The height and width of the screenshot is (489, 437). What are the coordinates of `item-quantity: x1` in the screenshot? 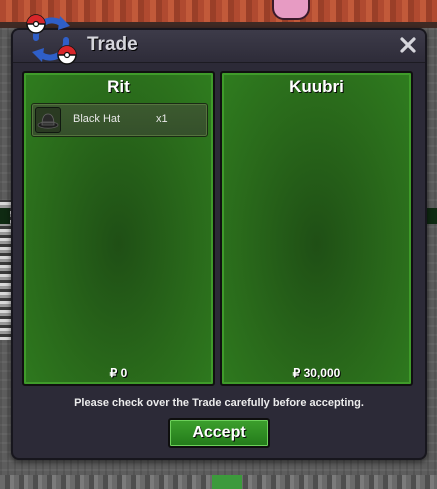 It's located at (162, 119).